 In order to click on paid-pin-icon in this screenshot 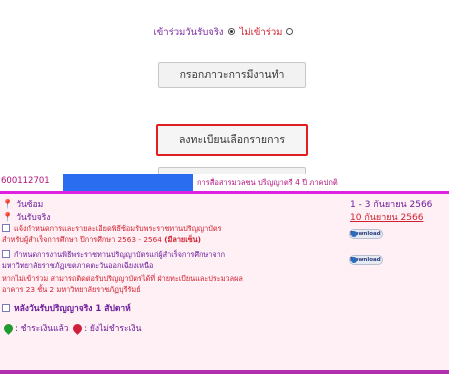, I will do `click(8, 328)`.